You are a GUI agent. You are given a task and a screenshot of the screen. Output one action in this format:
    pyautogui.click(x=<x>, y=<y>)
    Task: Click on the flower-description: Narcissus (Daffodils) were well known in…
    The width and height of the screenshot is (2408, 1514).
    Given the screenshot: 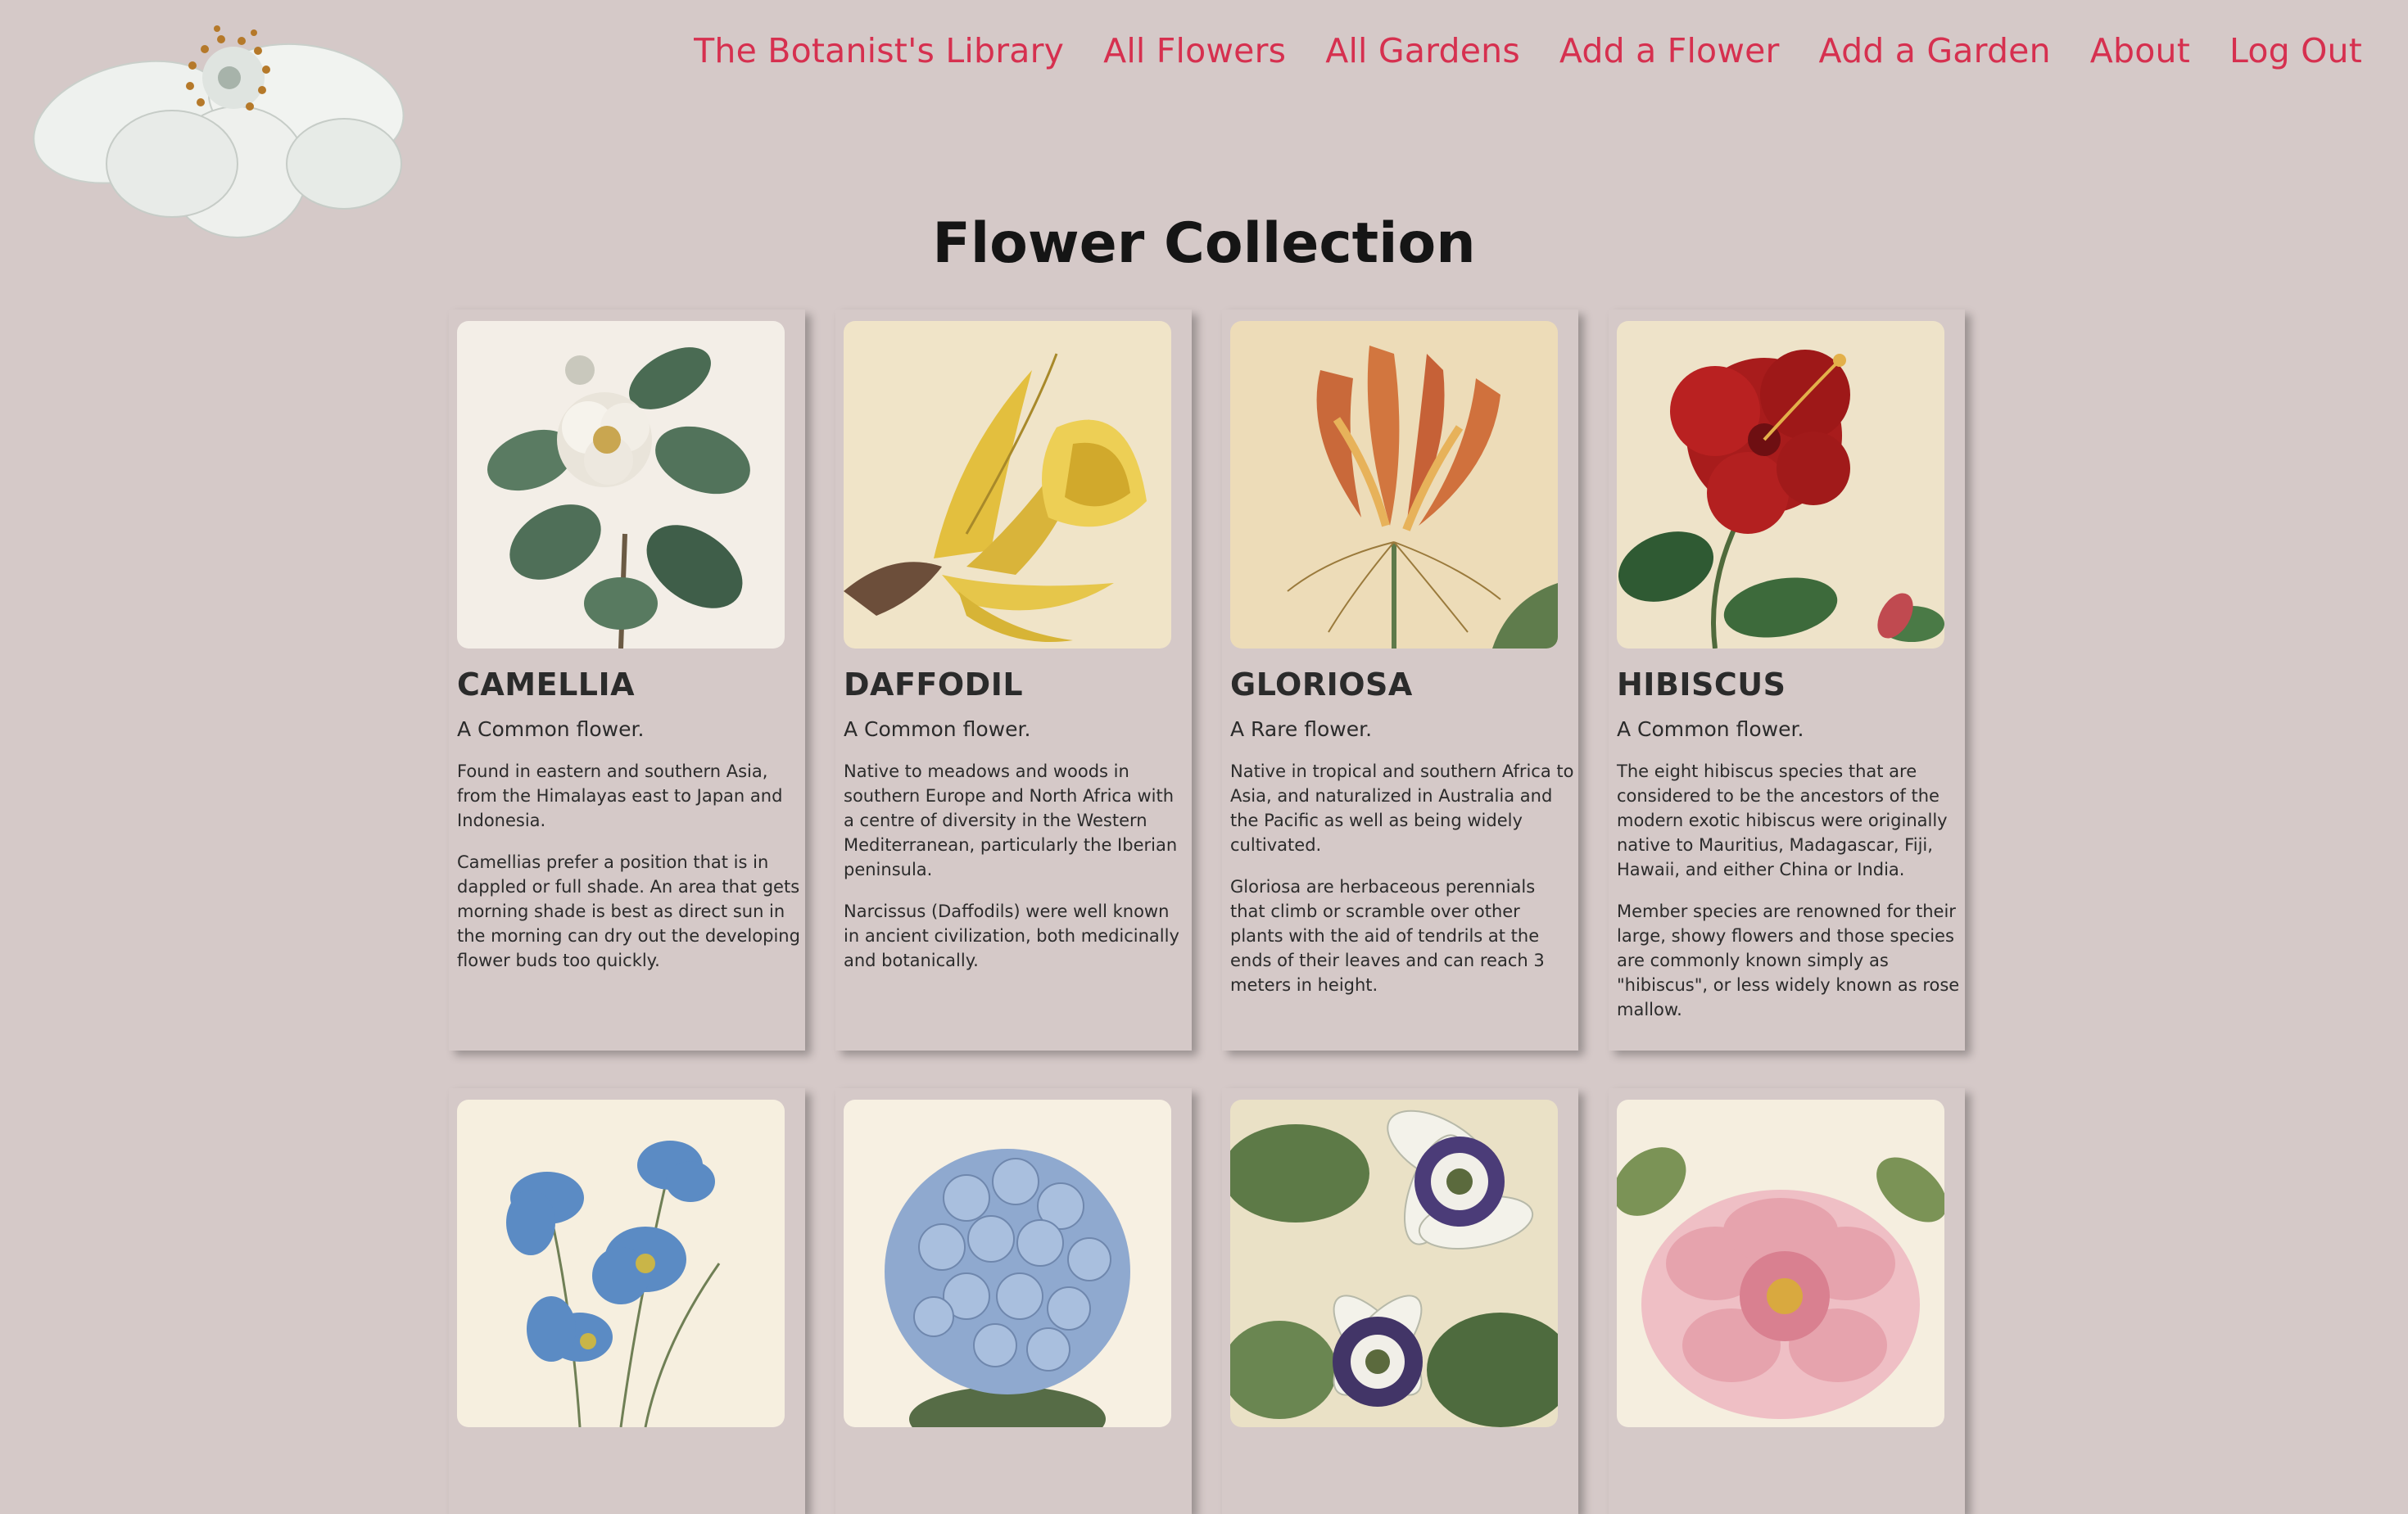 What is the action you would take?
    pyautogui.click(x=1011, y=936)
    